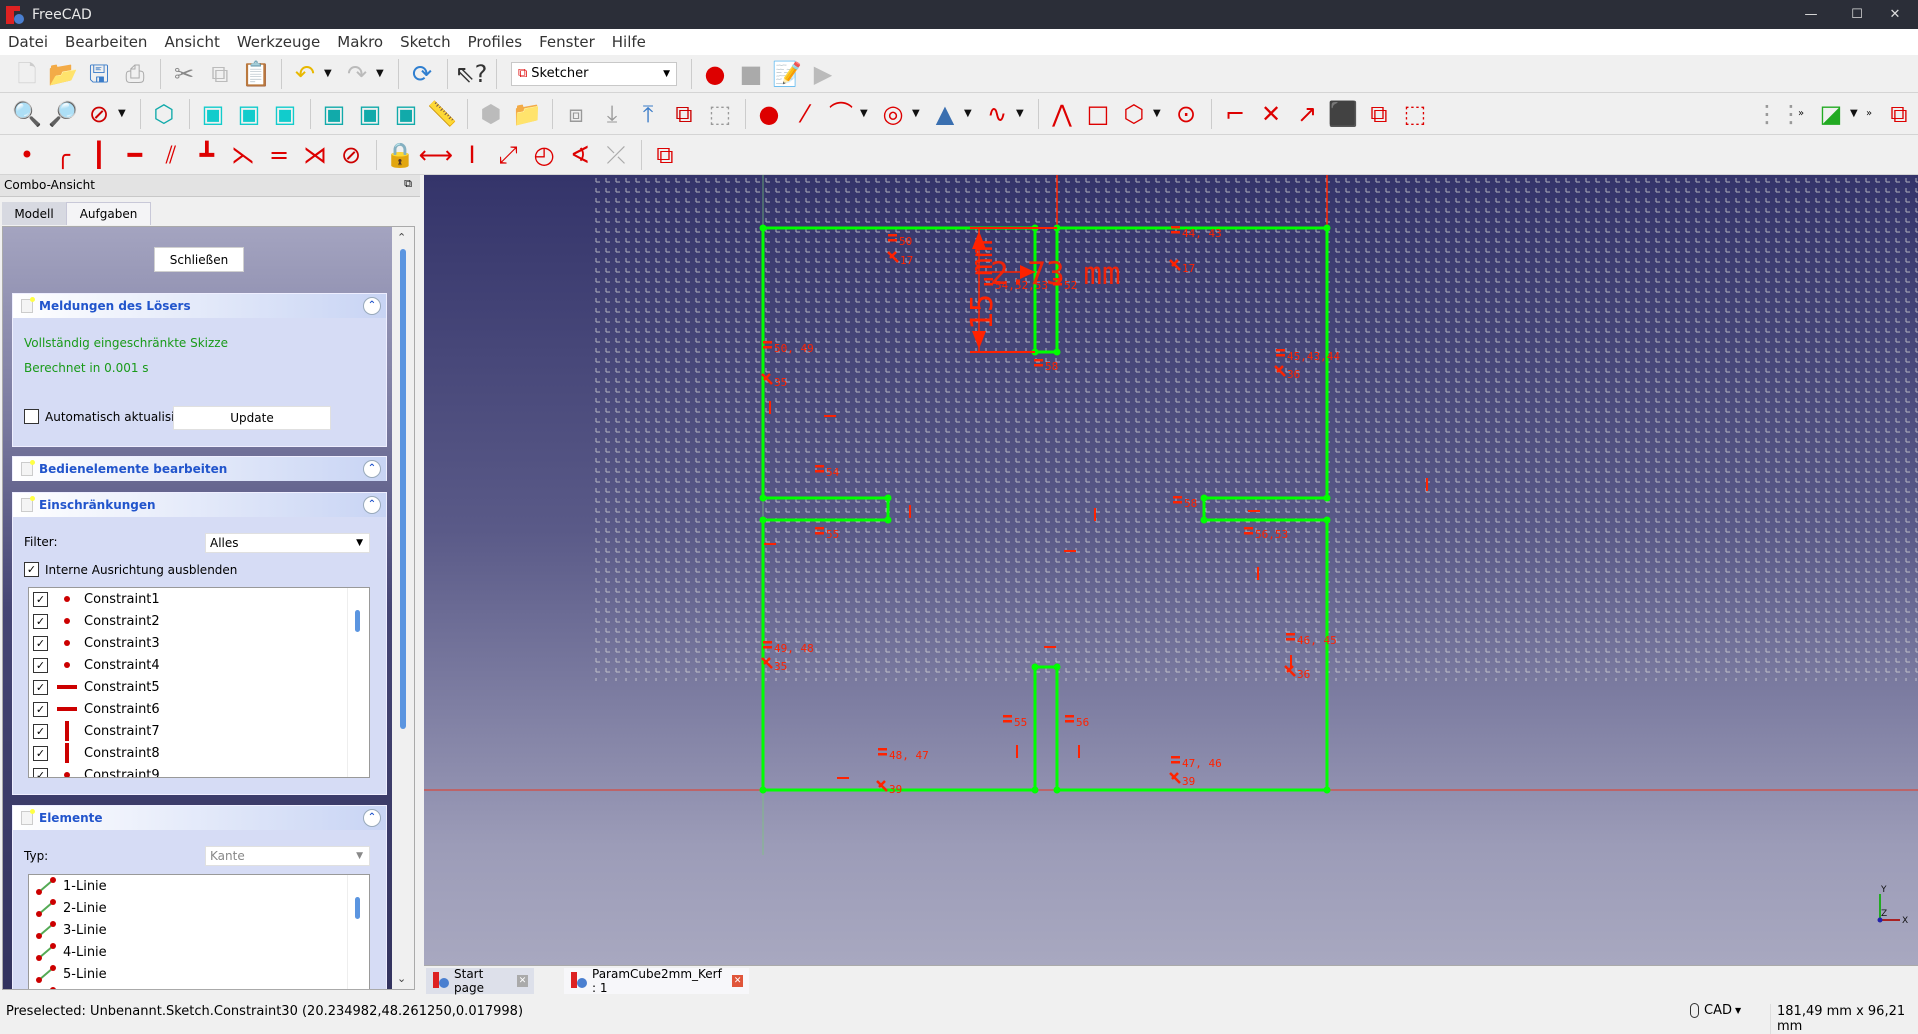 The image size is (1918, 1034). What do you see at coordinates (567, 42) in the screenshot?
I see `menu-fenster: Fenster` at bounding box center [567, 42].